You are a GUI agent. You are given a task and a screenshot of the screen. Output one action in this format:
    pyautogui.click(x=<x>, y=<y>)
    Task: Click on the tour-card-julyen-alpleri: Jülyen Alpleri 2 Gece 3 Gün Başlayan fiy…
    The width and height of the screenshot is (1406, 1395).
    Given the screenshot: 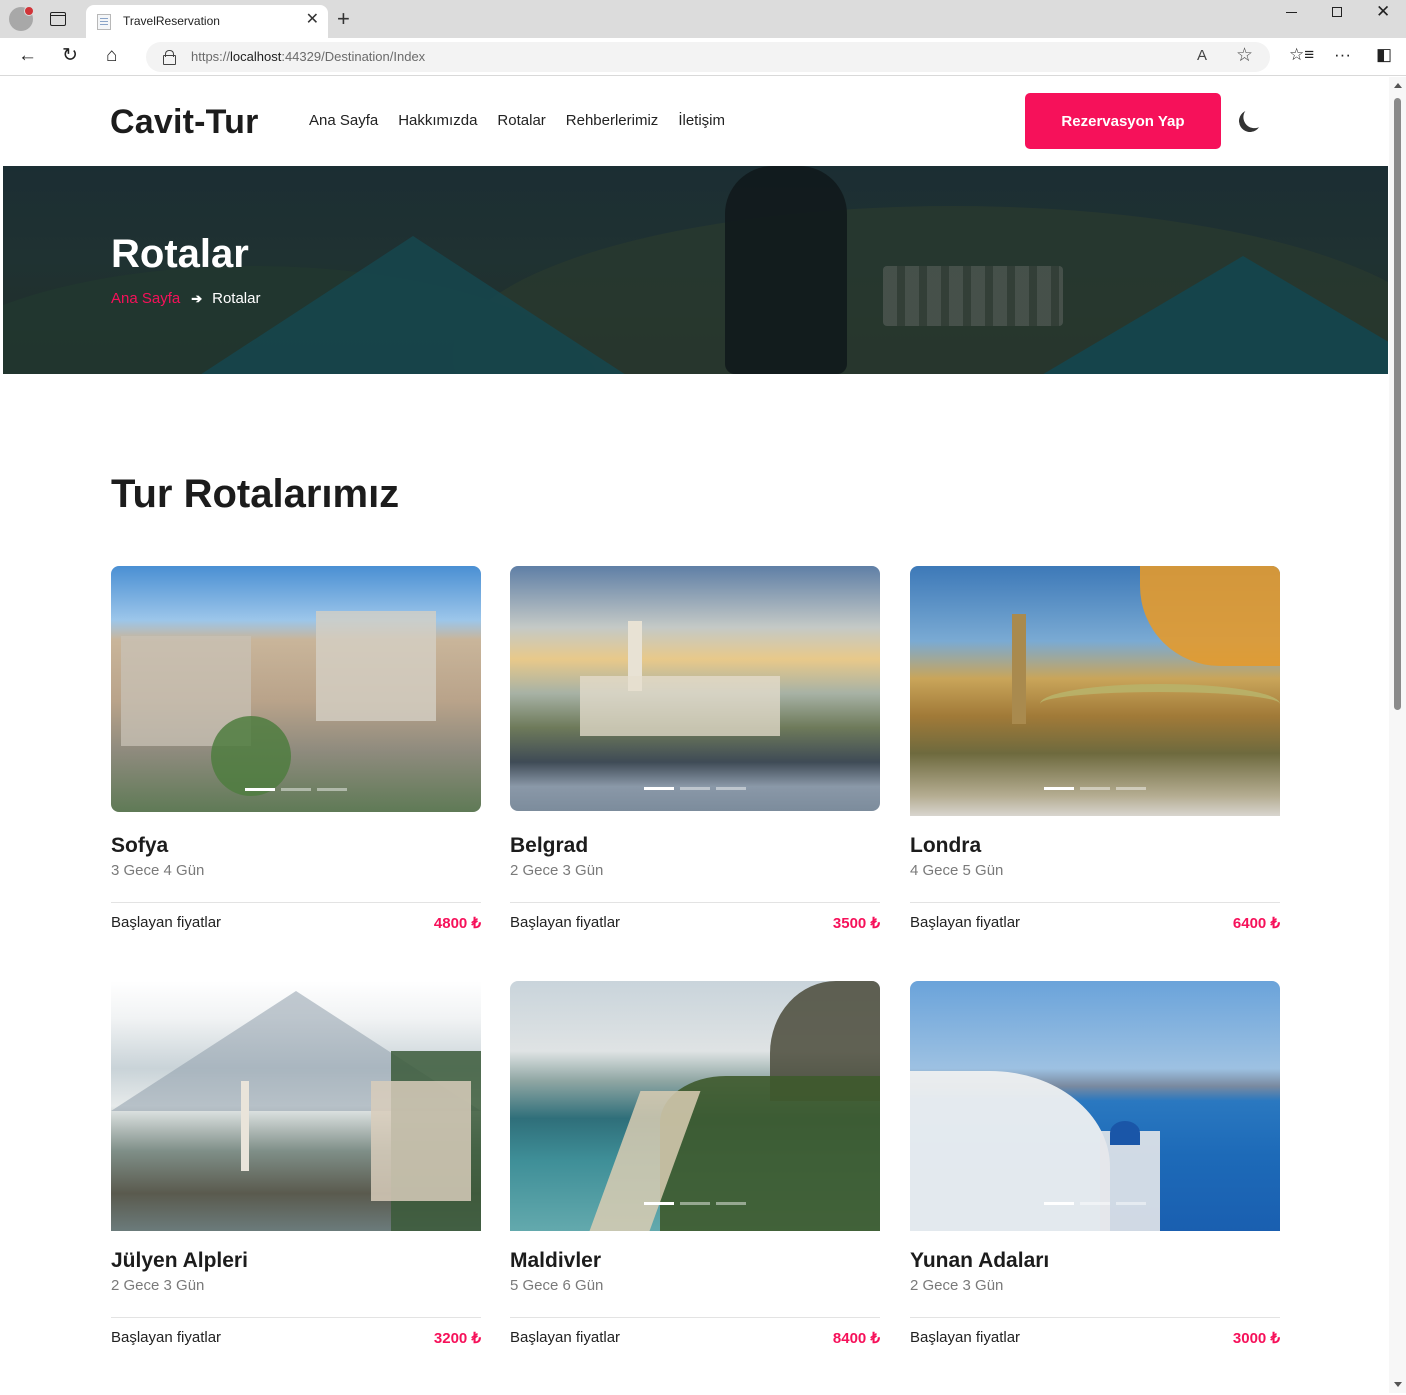 What is the action you would take?
    pyautogui.click(x=296, y=1164)
    